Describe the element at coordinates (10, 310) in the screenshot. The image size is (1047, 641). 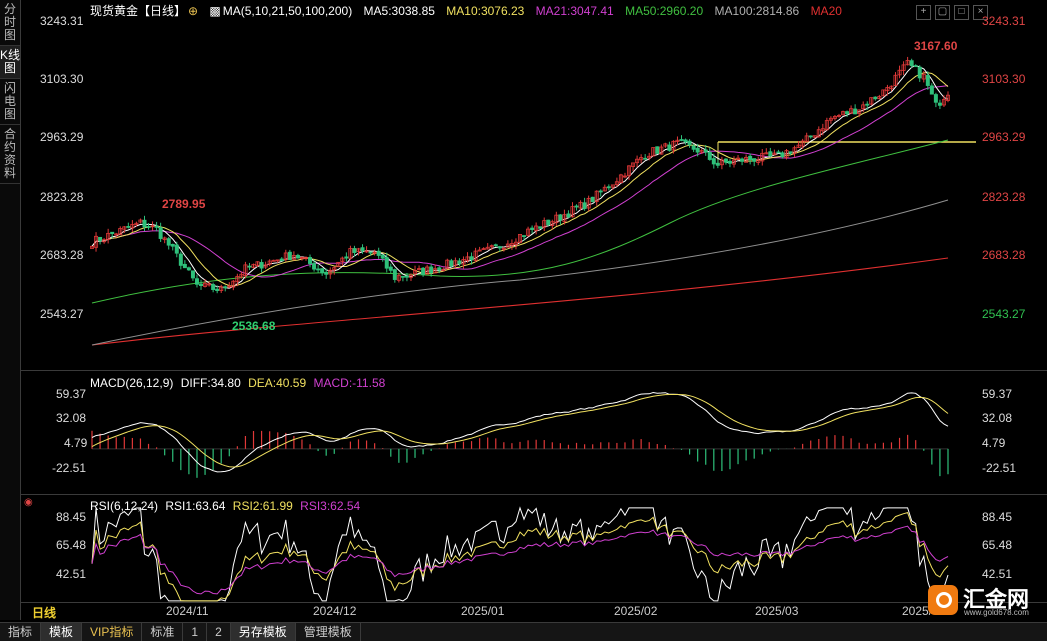
I see `sidebar: 分时图 K线图 闪电图 合约资料` at that location.